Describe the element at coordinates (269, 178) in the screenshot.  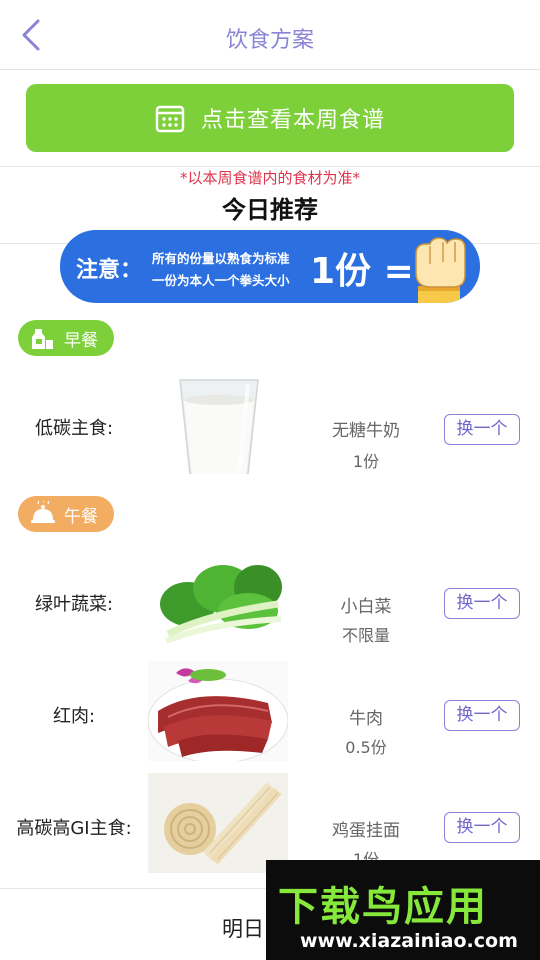
I see `ingredient-notice: *以本周食谱内的食材为准*` at that location.